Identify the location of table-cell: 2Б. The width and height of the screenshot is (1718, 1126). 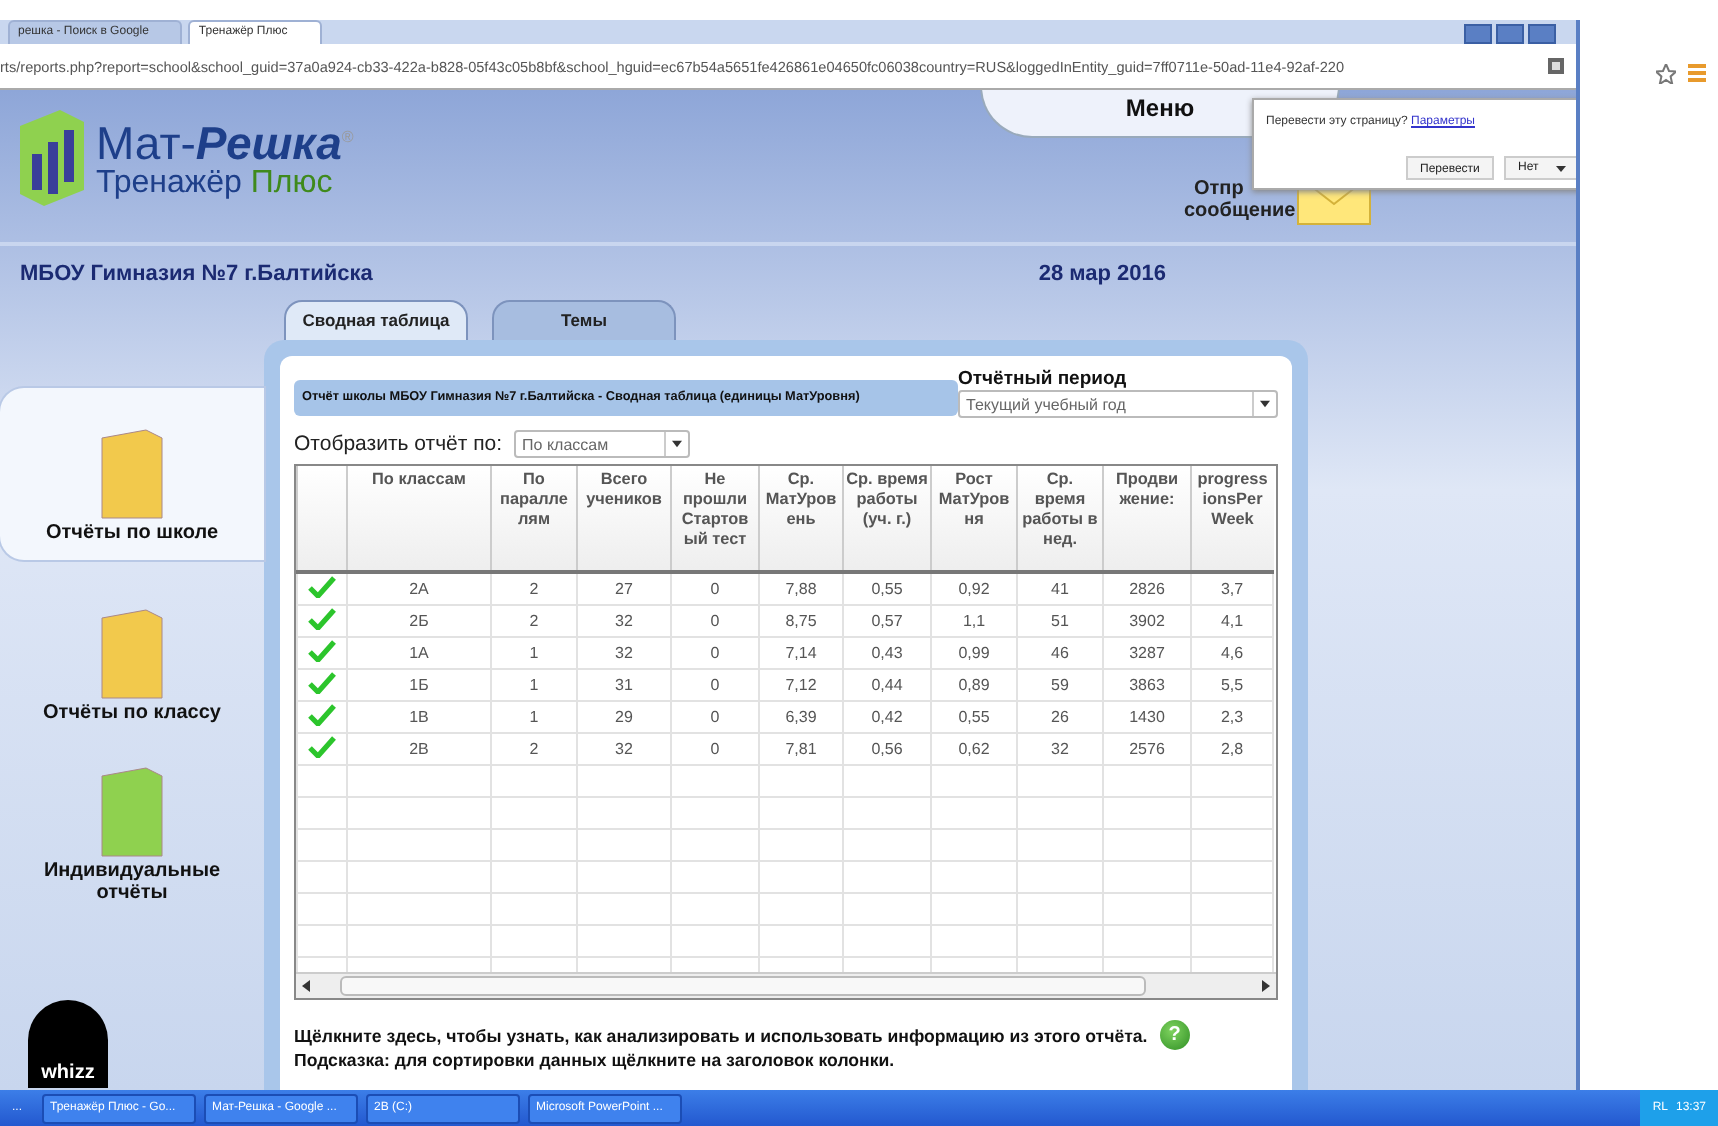
(419, 621).